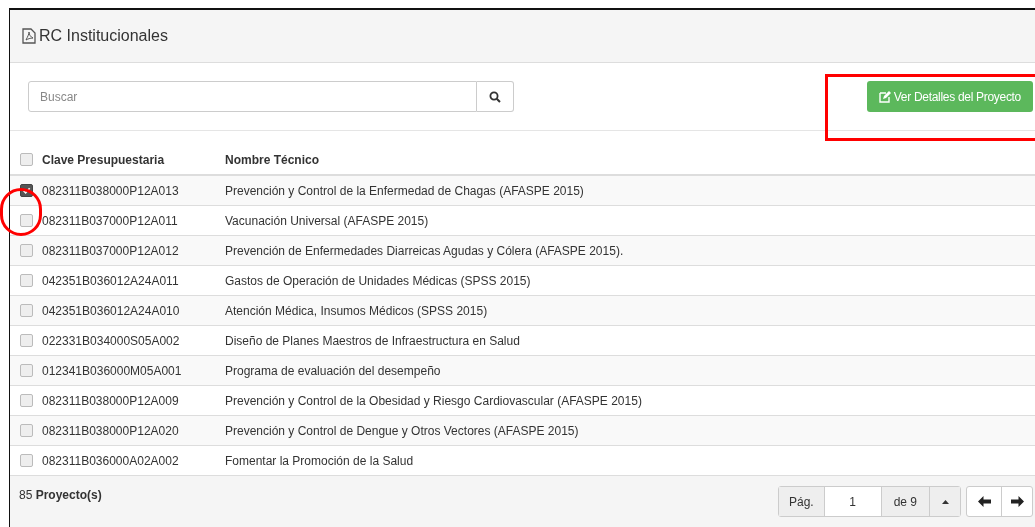  Describe the element at coordinates (333, 371) in the screenshot. I see `table-cell-text: Programa de evaluación del desempeño` at that location.